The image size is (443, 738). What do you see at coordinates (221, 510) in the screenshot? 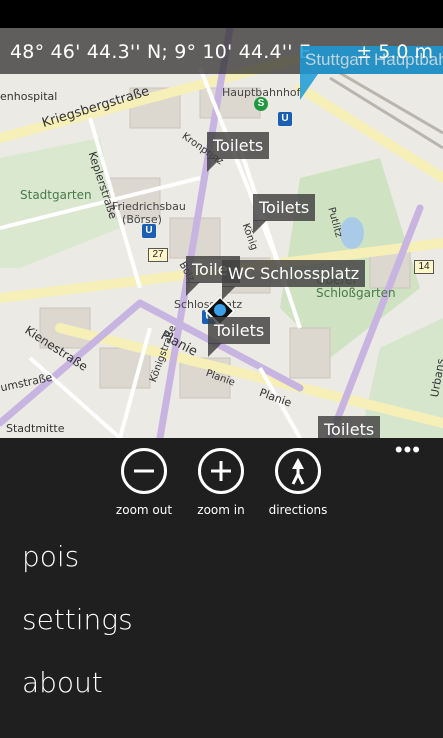
I see `zoom-in-label: zoom in` at bounding box center [221, 510].